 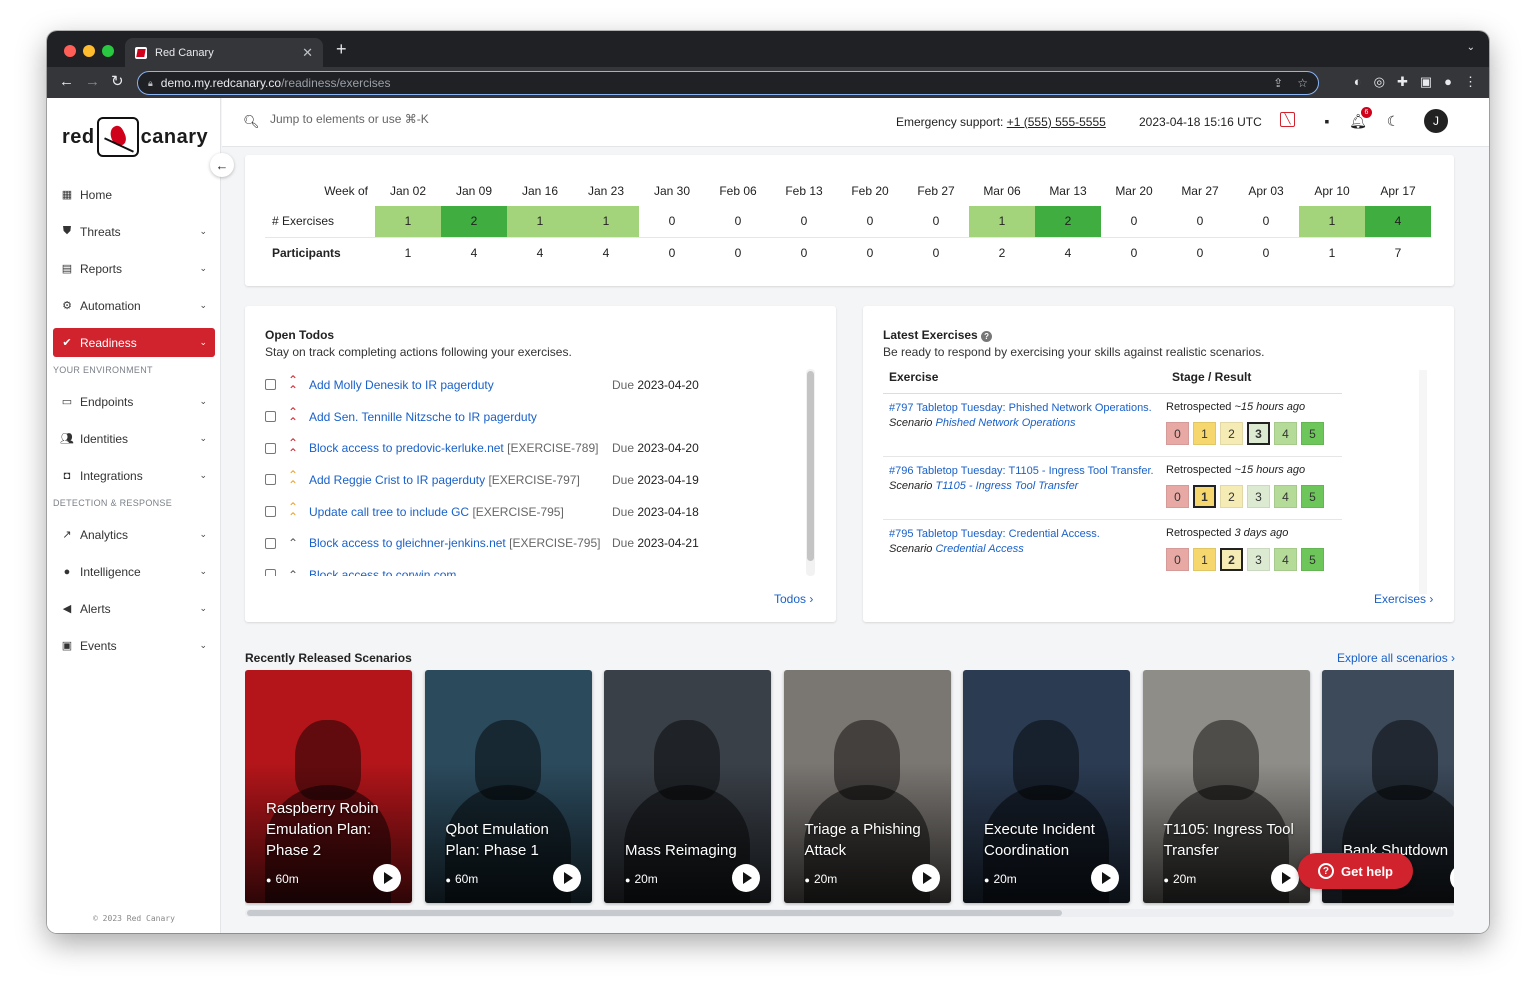 I want to click on minimize-window-button, so click(x=89, y=51).